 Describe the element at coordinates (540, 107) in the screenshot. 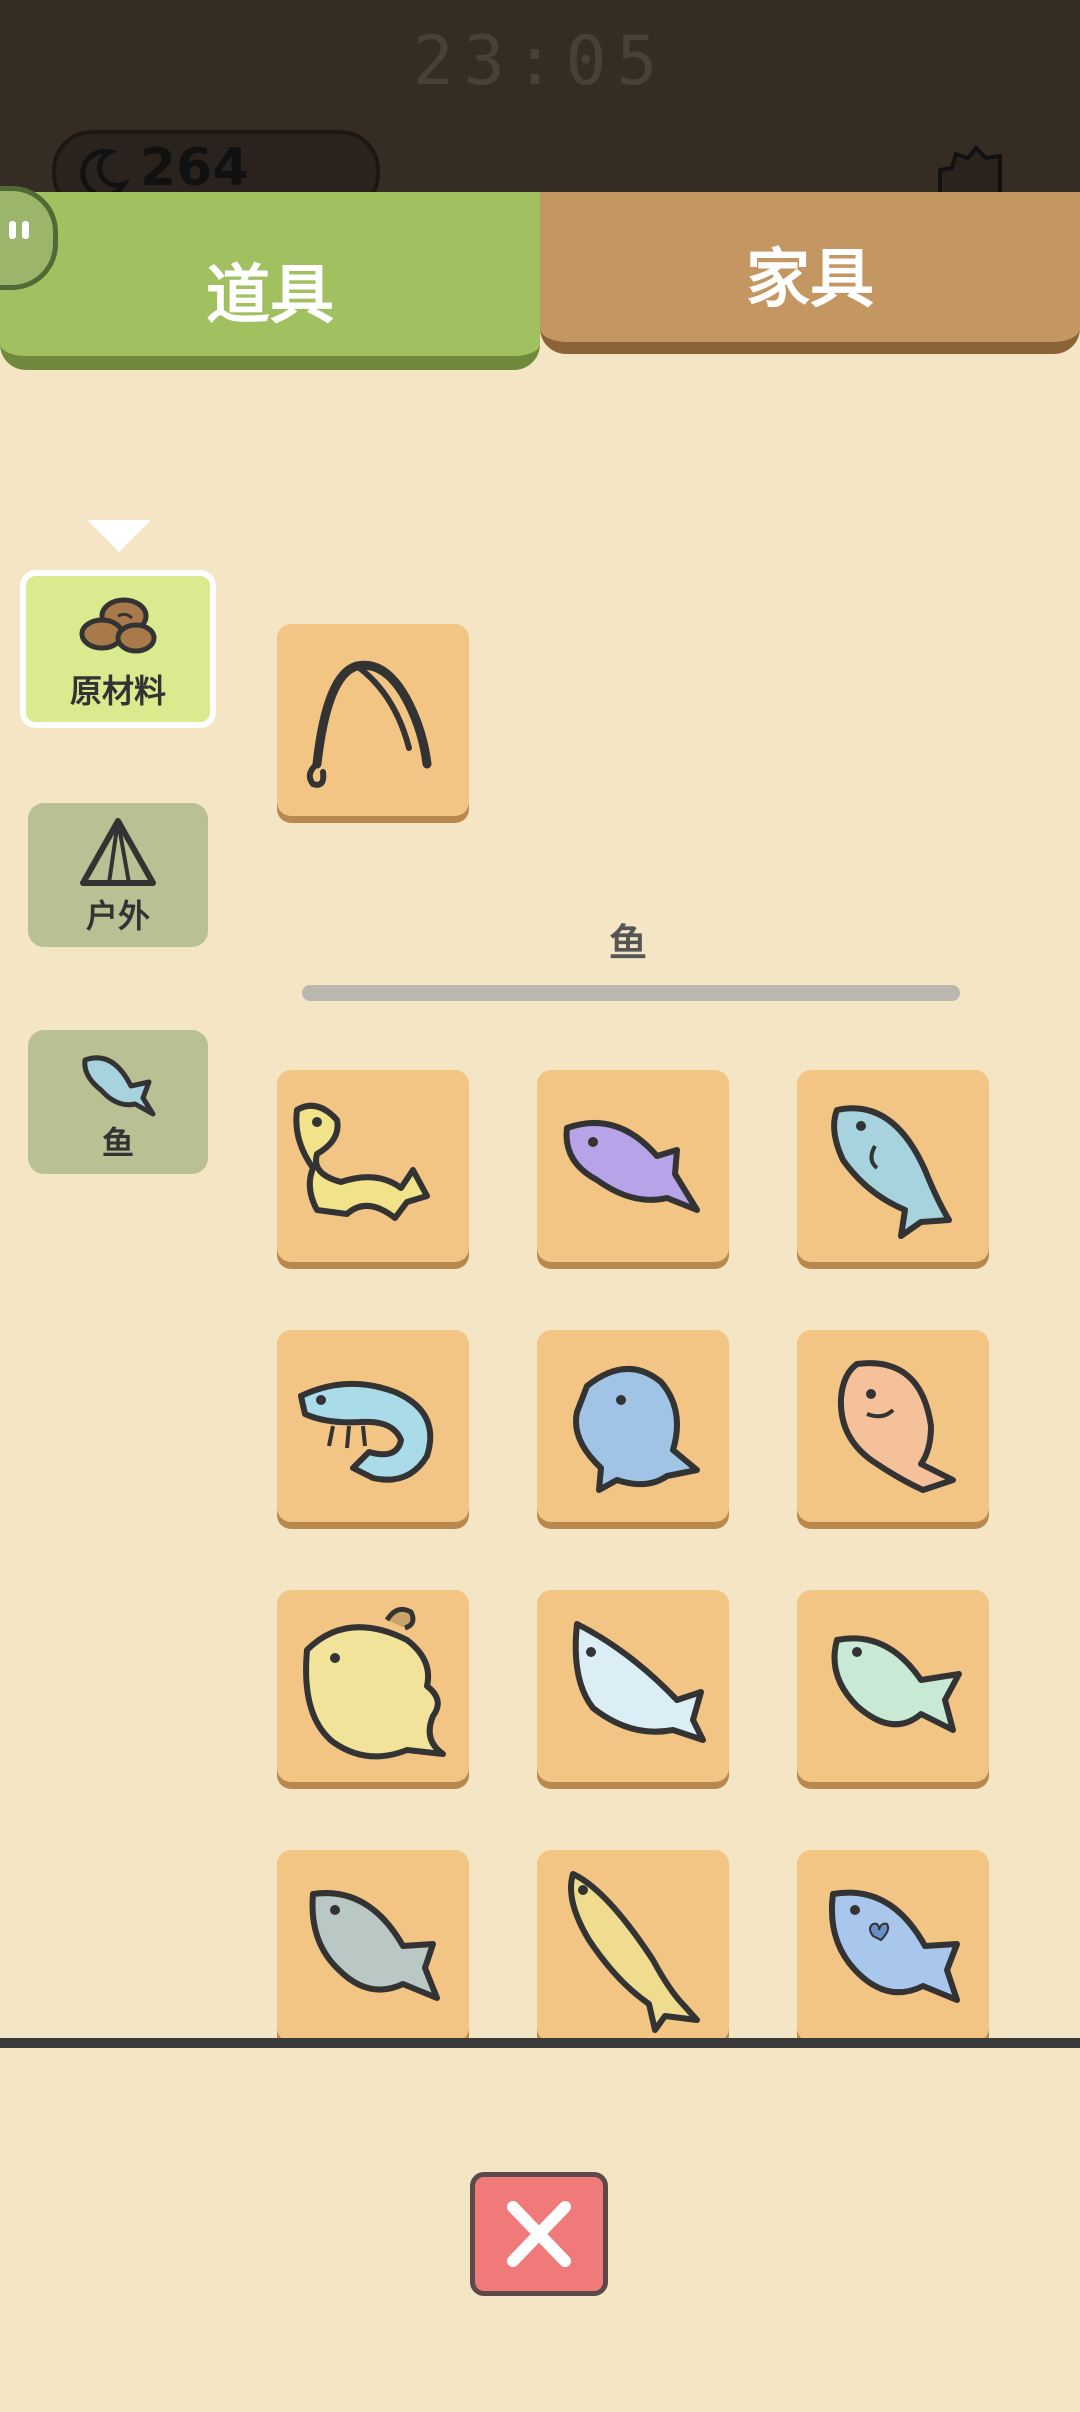

I see `top-bar: 23:05 264` at that location.